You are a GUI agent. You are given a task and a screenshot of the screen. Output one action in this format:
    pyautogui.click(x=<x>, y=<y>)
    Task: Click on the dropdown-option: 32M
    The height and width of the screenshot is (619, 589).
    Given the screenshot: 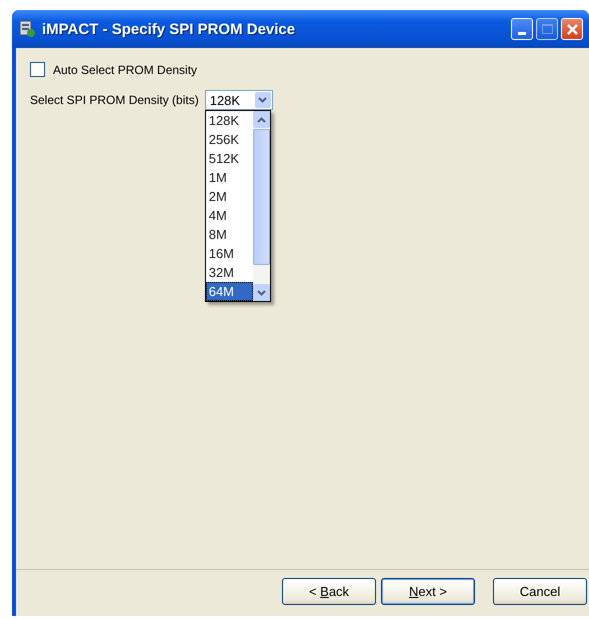 What is the action you would take?
    pyautogui.click(x=229, y=272)
    